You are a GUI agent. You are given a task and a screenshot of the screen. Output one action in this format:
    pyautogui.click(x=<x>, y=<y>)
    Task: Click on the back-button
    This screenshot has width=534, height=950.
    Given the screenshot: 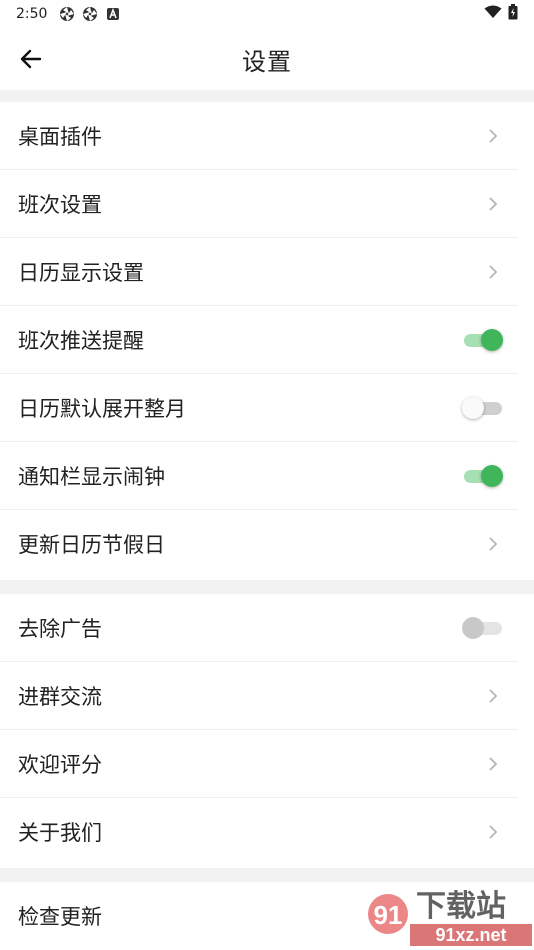 What is the action you would take?
    pyautogui.click(x=31, y=59)
    